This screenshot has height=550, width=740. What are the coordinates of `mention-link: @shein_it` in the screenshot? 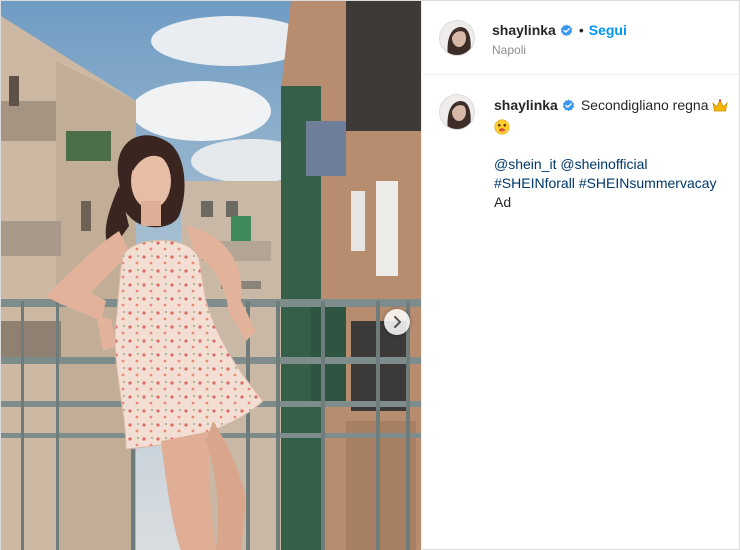 It's located at (525, 164).